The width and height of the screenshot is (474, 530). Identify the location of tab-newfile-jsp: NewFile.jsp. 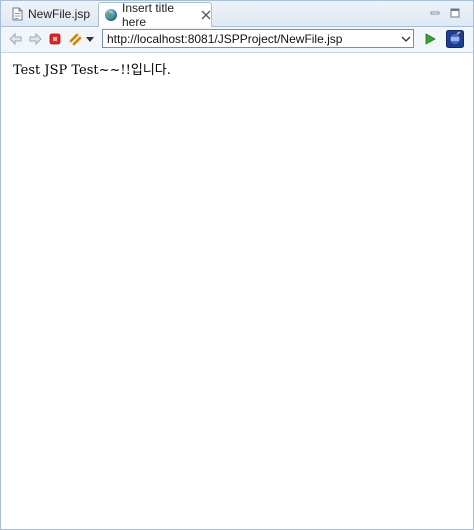
(51, 14).